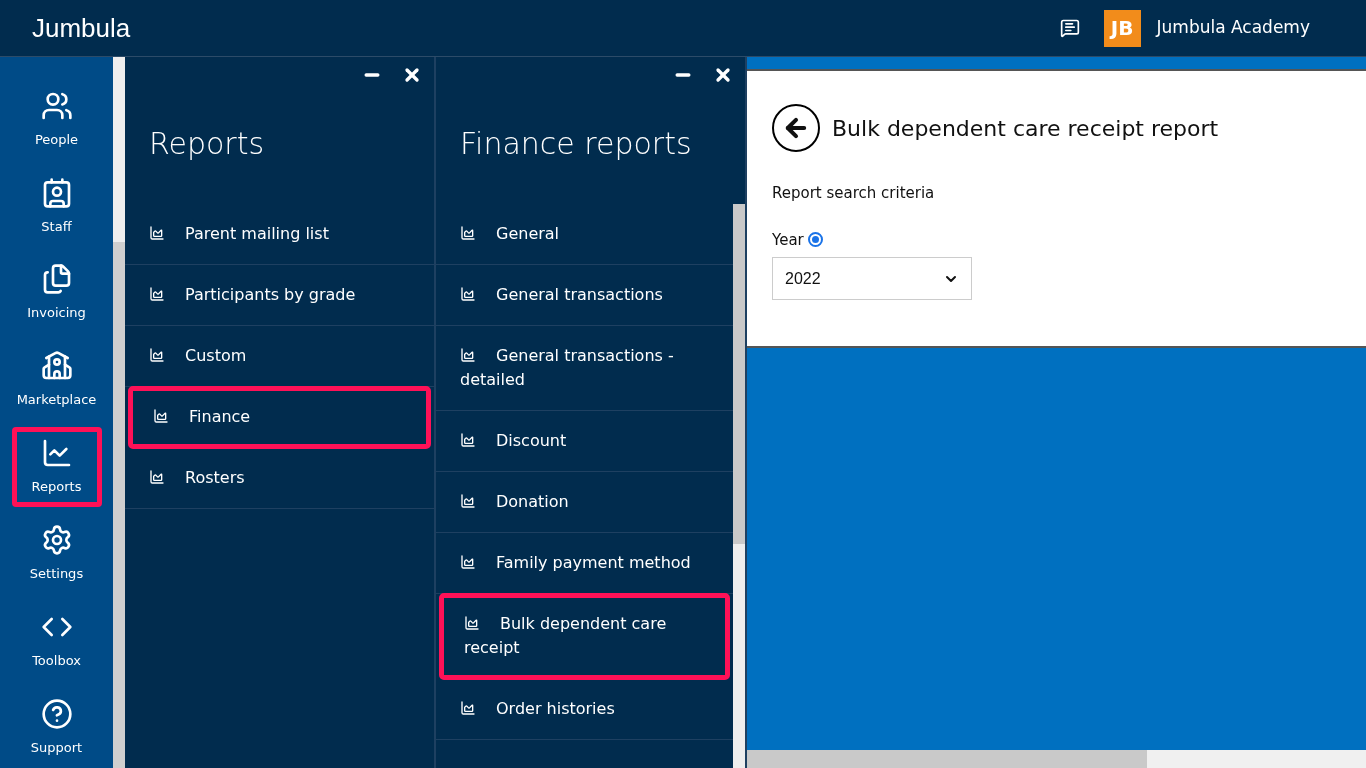 This screenshot has width=1366, height=768. I want to click on nav-item: Support, so click(56, 727).